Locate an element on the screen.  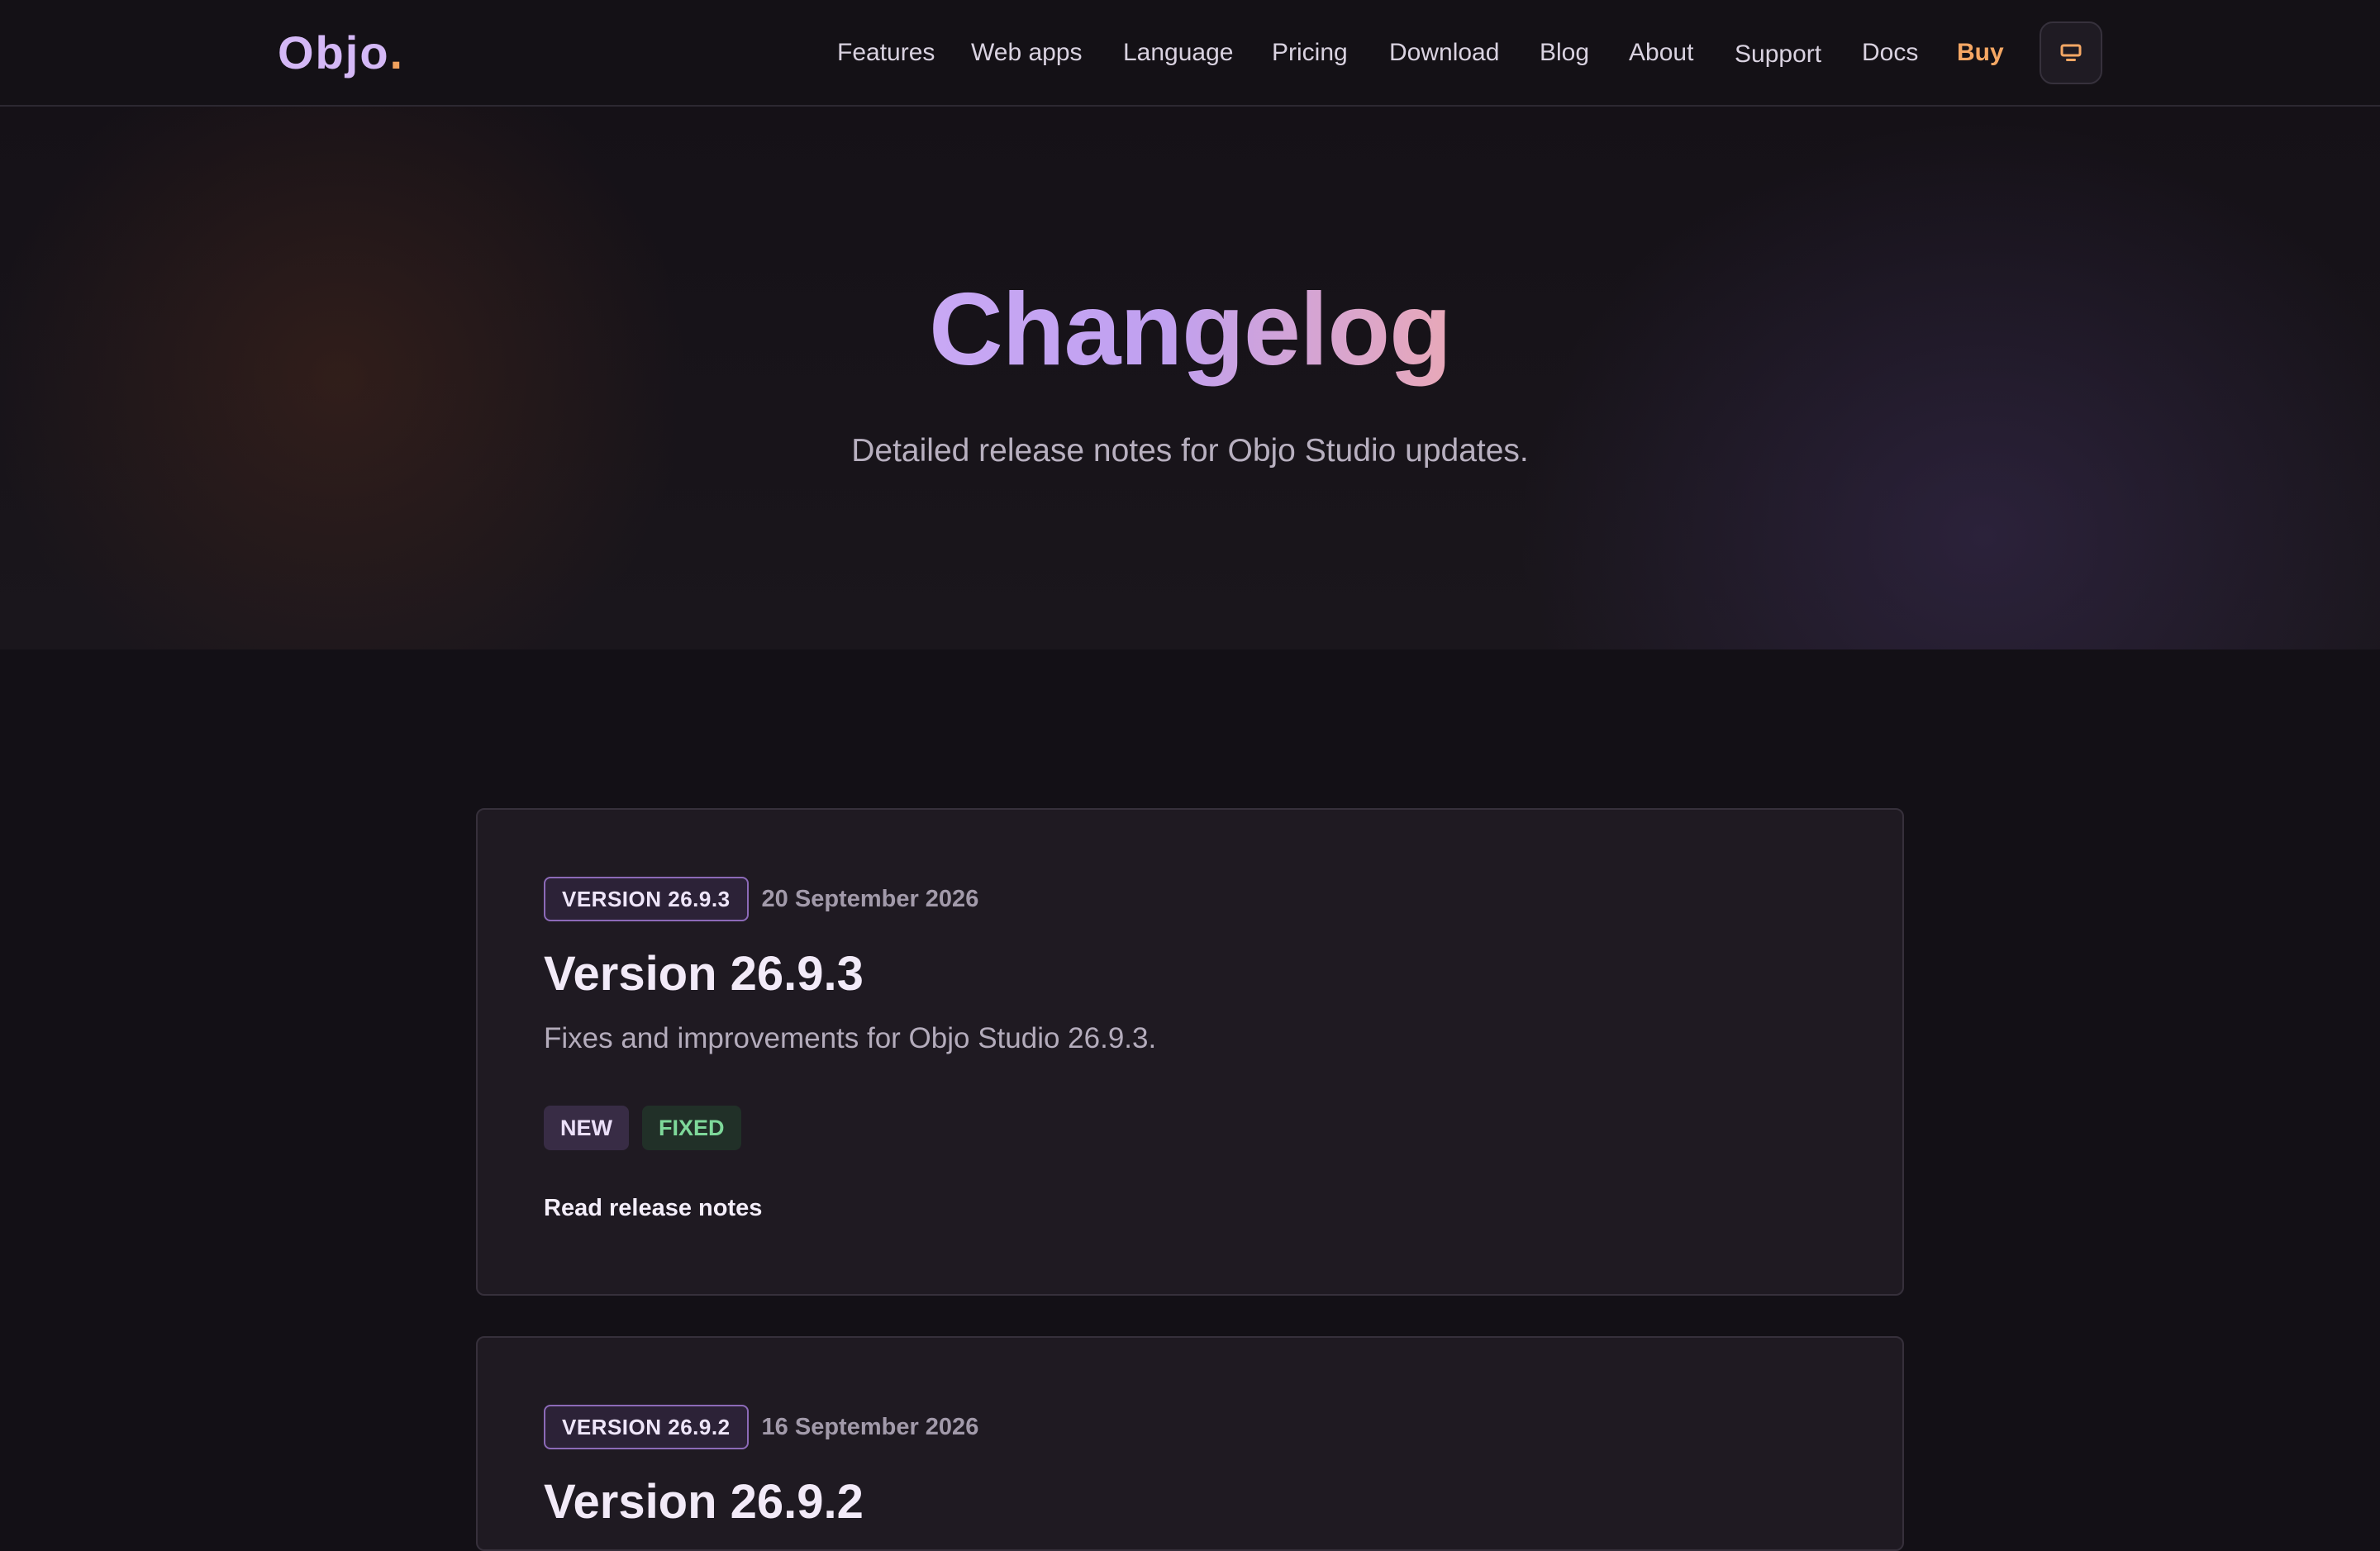
nav-download: Download is located at coordinates (1444, 53).